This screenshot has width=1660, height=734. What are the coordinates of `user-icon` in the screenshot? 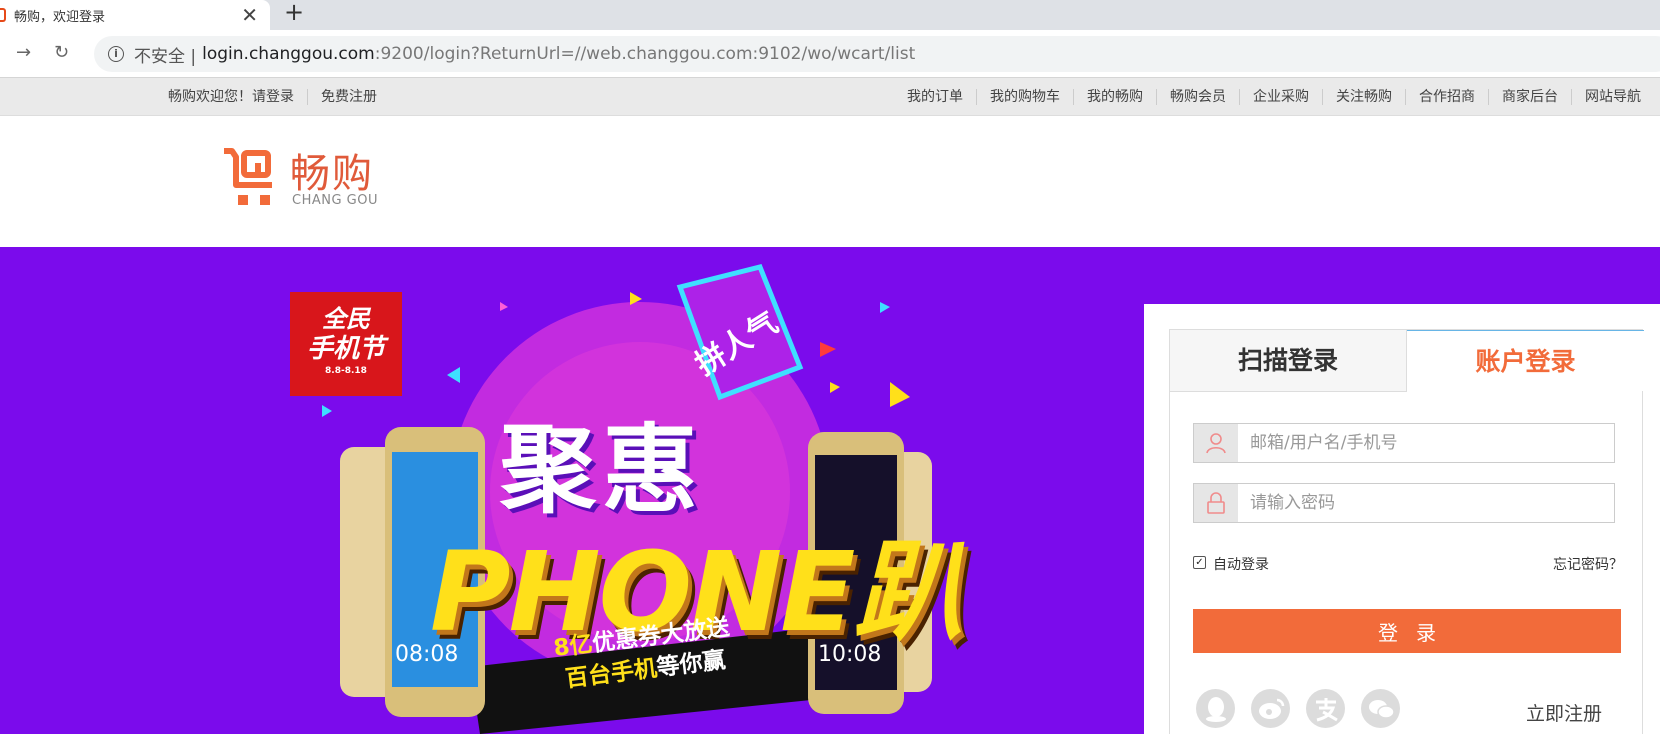 It's located at (1216, 443).